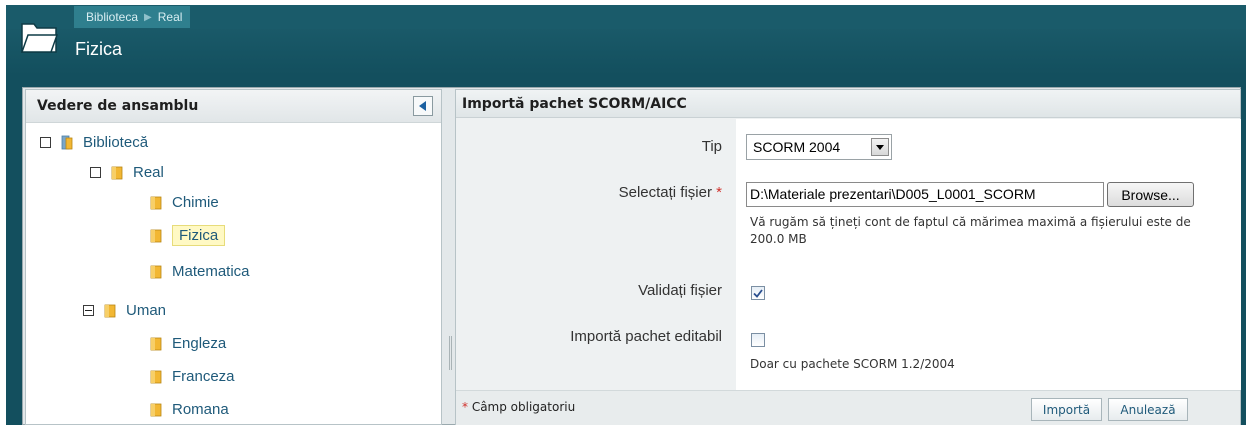 This screenshot has height=425, width=1249. What do you see at coordinates (199, 343) in the screenshot?
I see `tree-label: Engleza` at bounding box center [199, 343].